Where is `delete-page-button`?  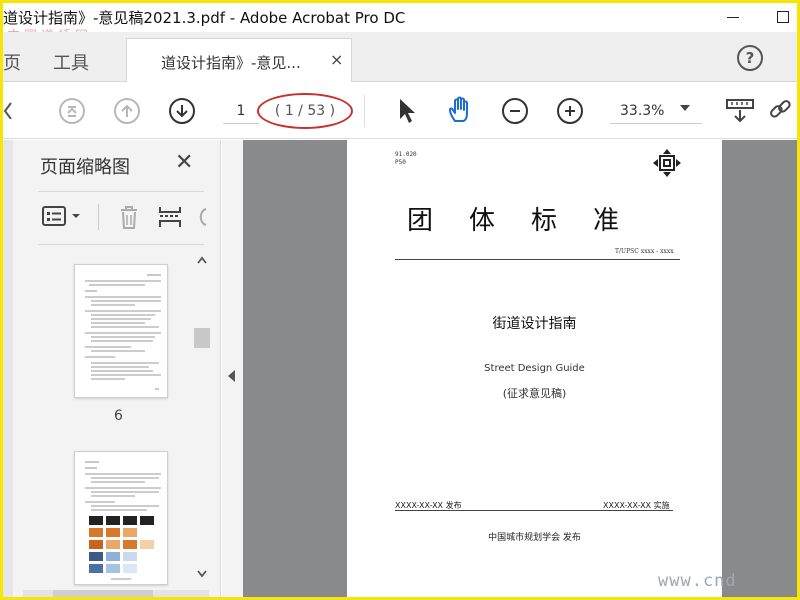
delete-page-button is located at coordinates (129, 219).